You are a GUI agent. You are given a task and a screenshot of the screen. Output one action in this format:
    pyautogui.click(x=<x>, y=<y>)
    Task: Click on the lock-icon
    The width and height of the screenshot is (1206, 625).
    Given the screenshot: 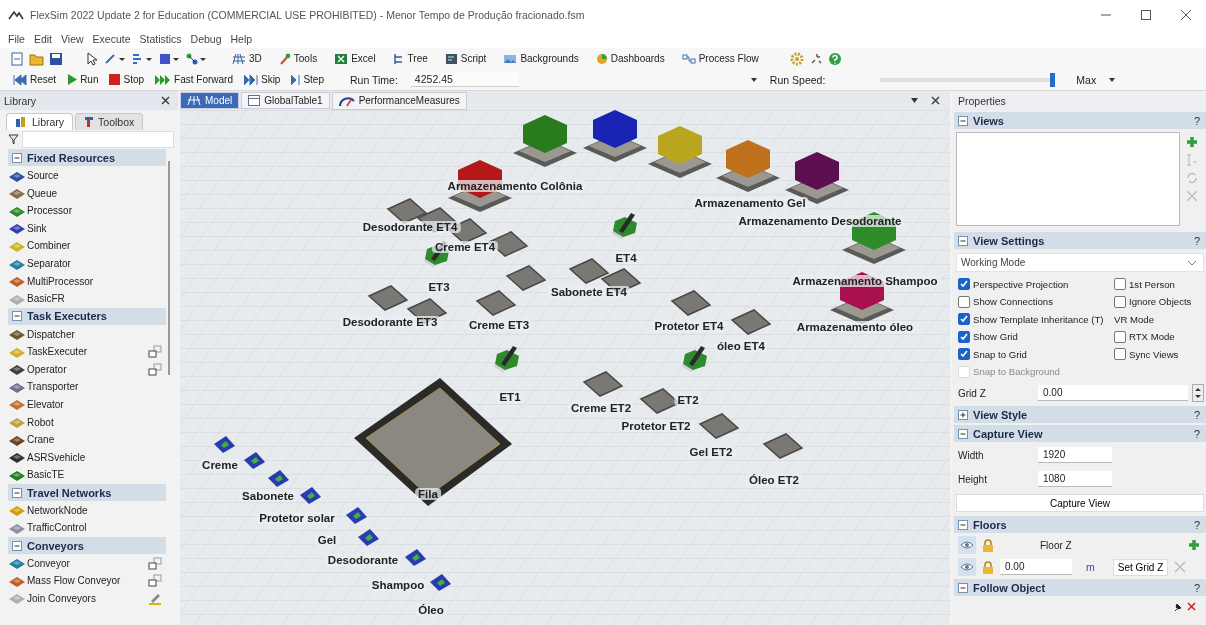 What is the action you would take?
    pyautogui.click(x=988, y=567)
    